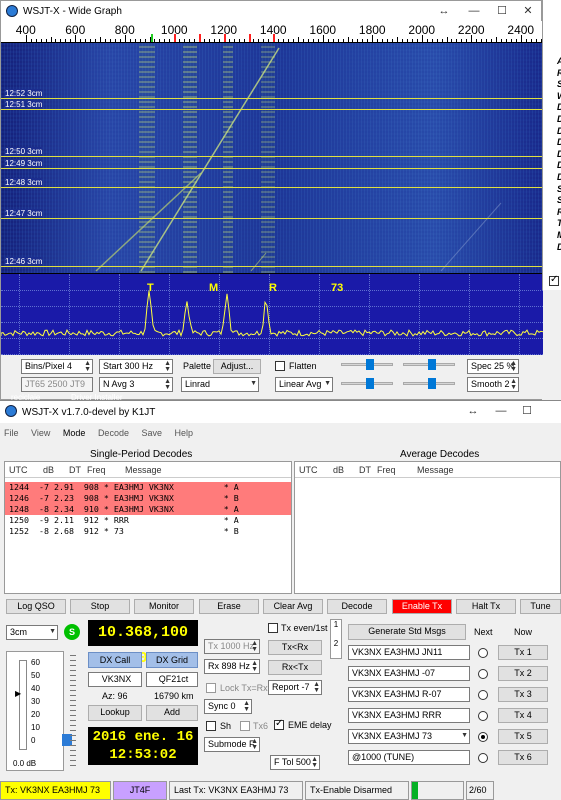 The image size is (561, 800). I want to click on tx1-button: Tx 1, so click(523, 652).